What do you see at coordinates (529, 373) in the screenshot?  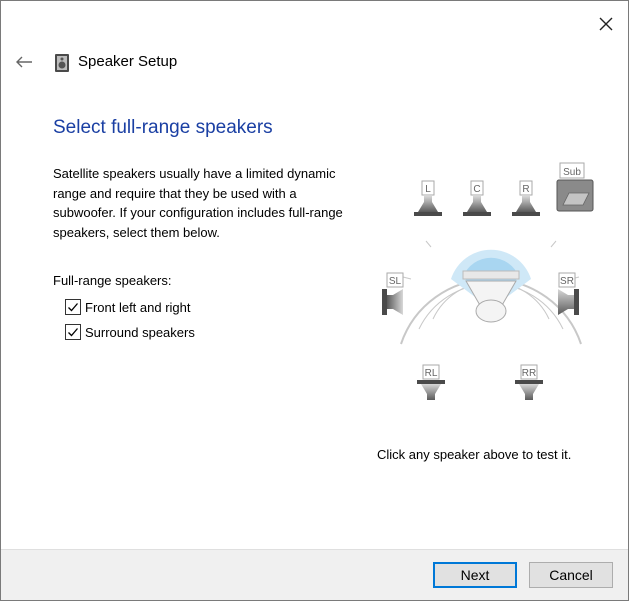 I see `speaker-rear-right-label: RR` at bounding box center [529, 373].